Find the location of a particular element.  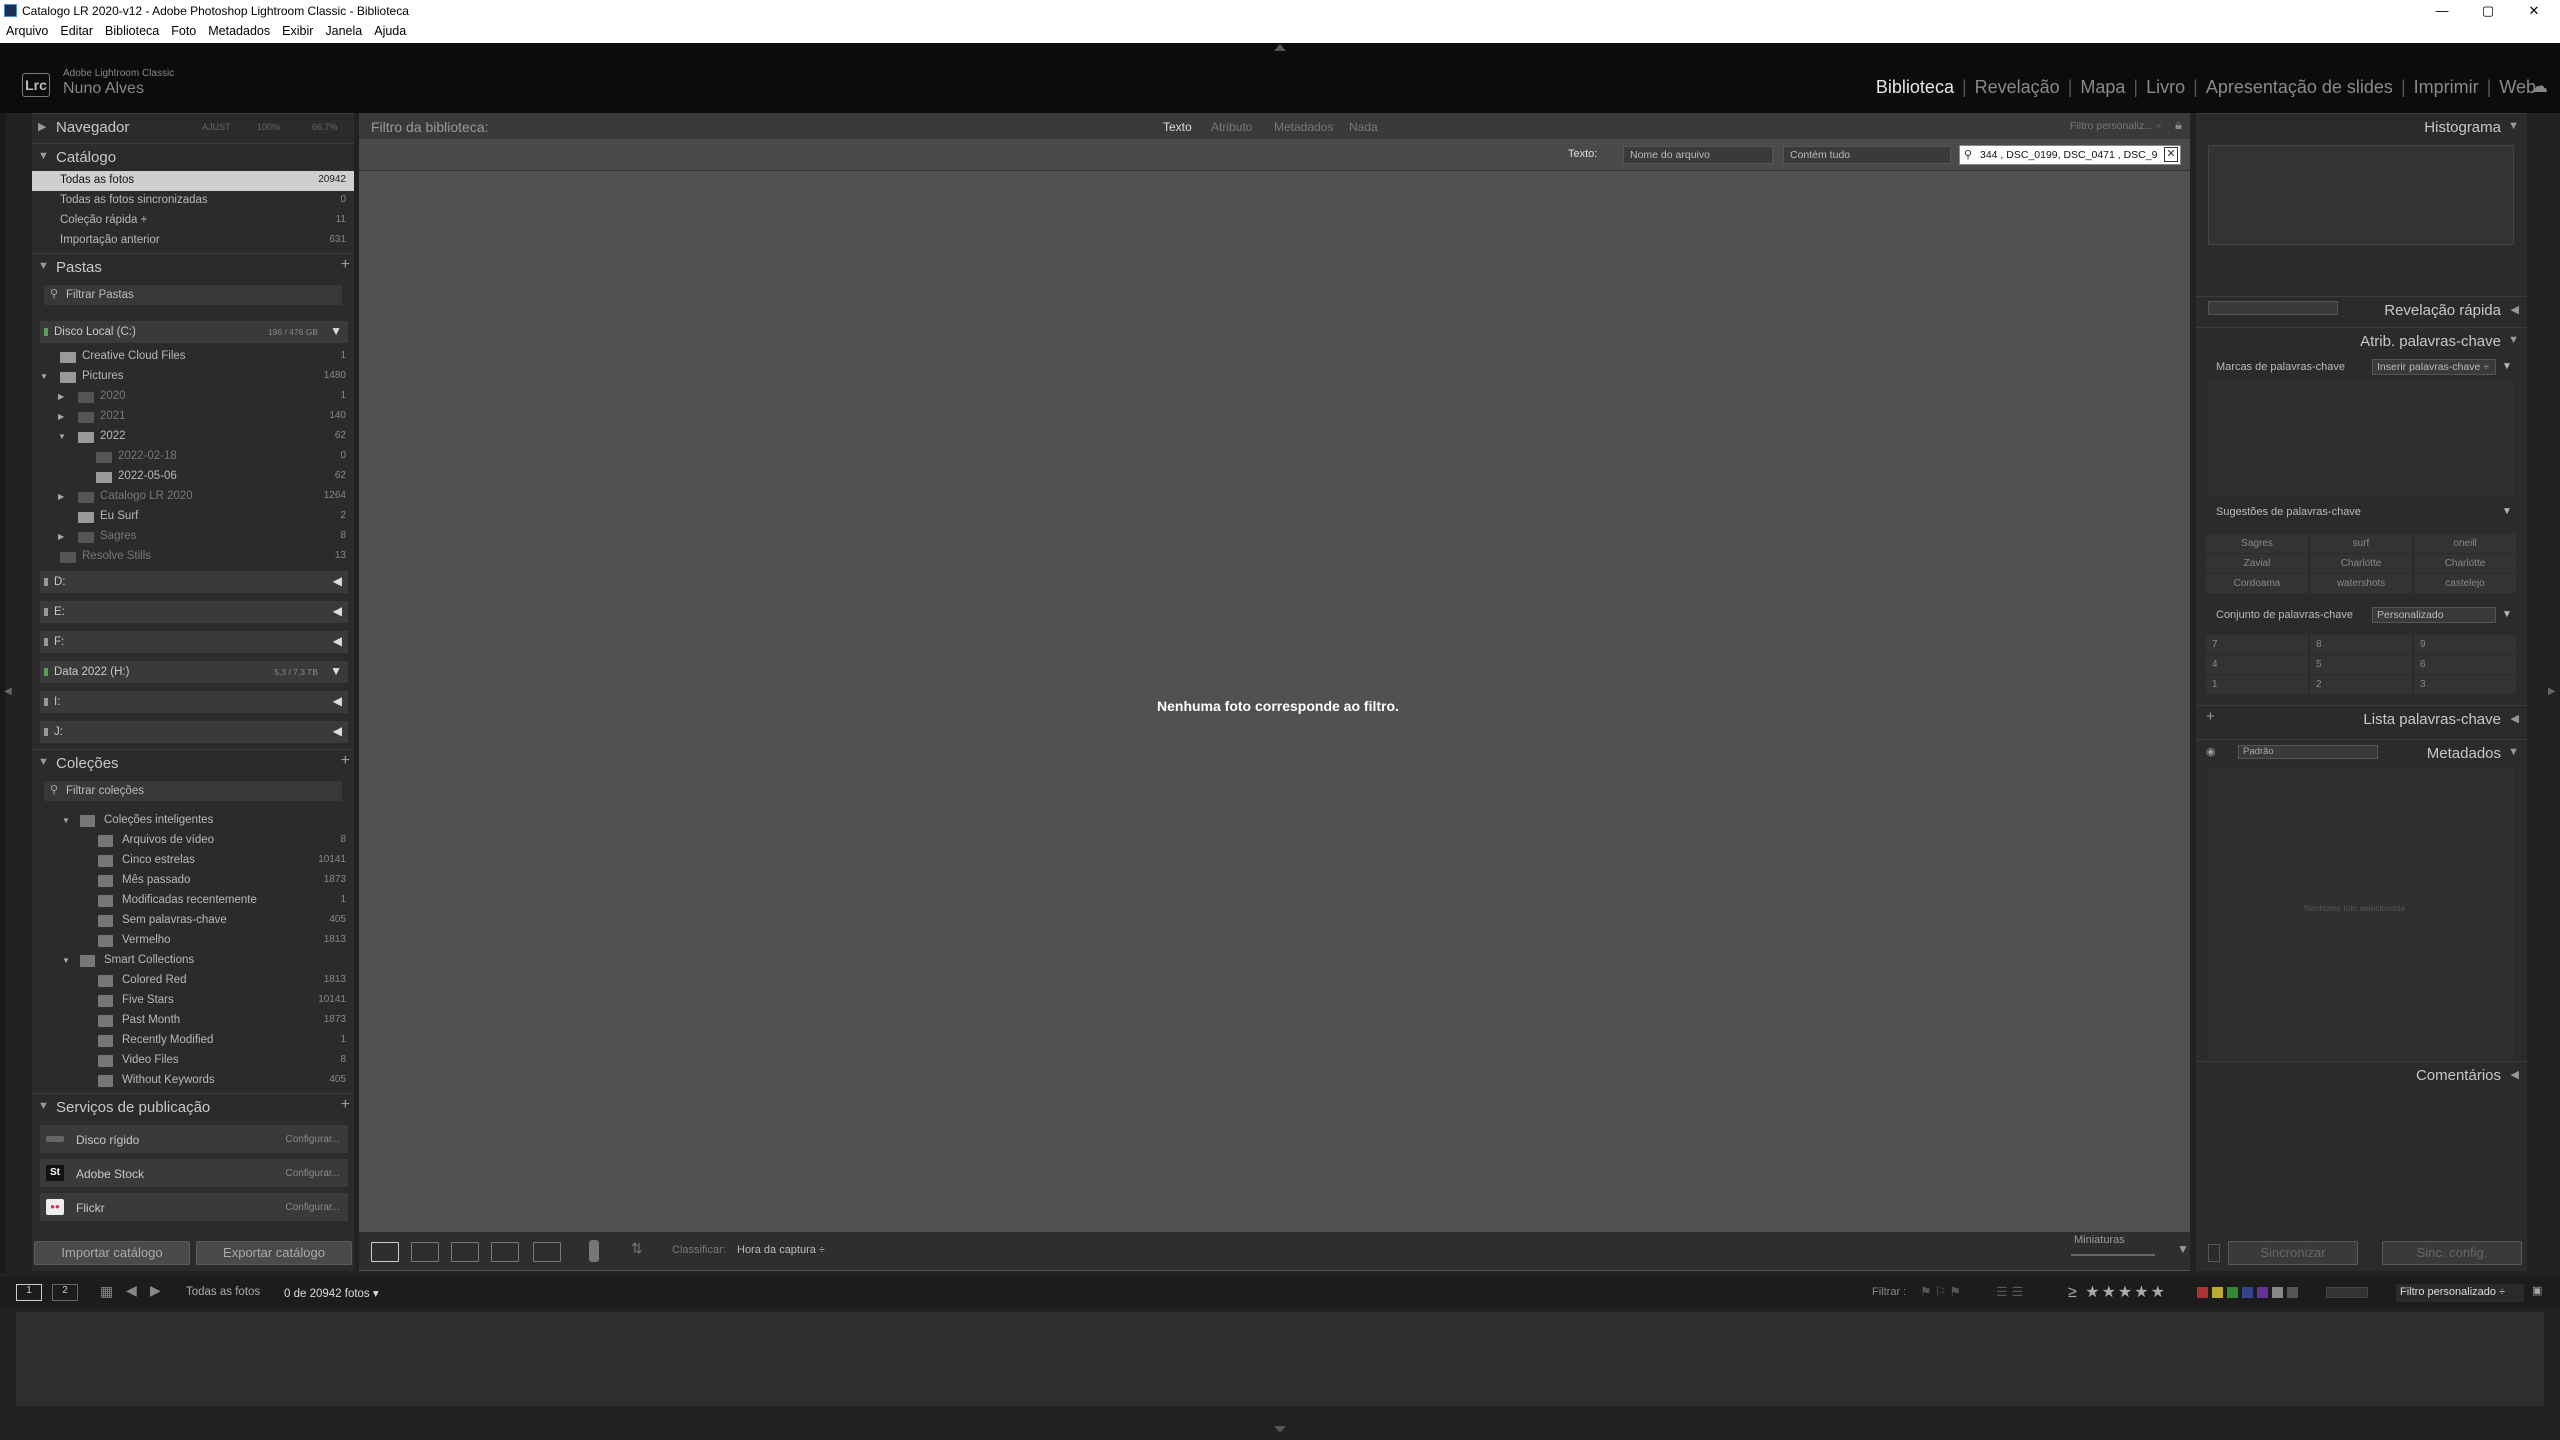

keyword-suggestion: surf is located at coordinates (2361, 544).